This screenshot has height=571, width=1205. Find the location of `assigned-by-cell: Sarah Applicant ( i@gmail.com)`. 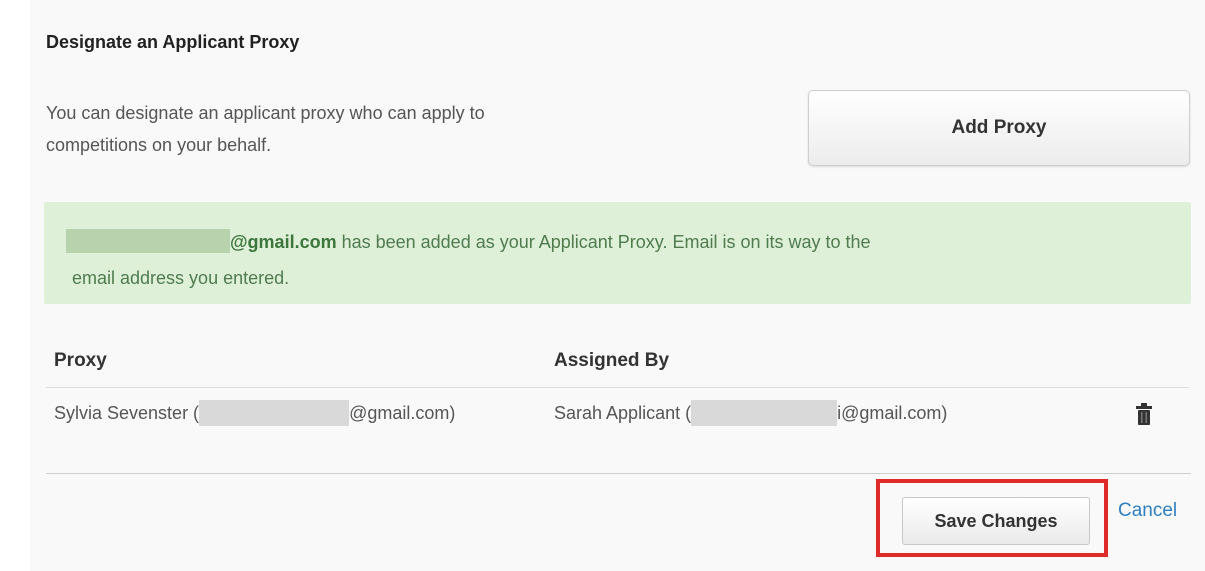

assigned-by-cell: Sarah Applicant ( i@gmail.com) is located at coordinates (750, 413).